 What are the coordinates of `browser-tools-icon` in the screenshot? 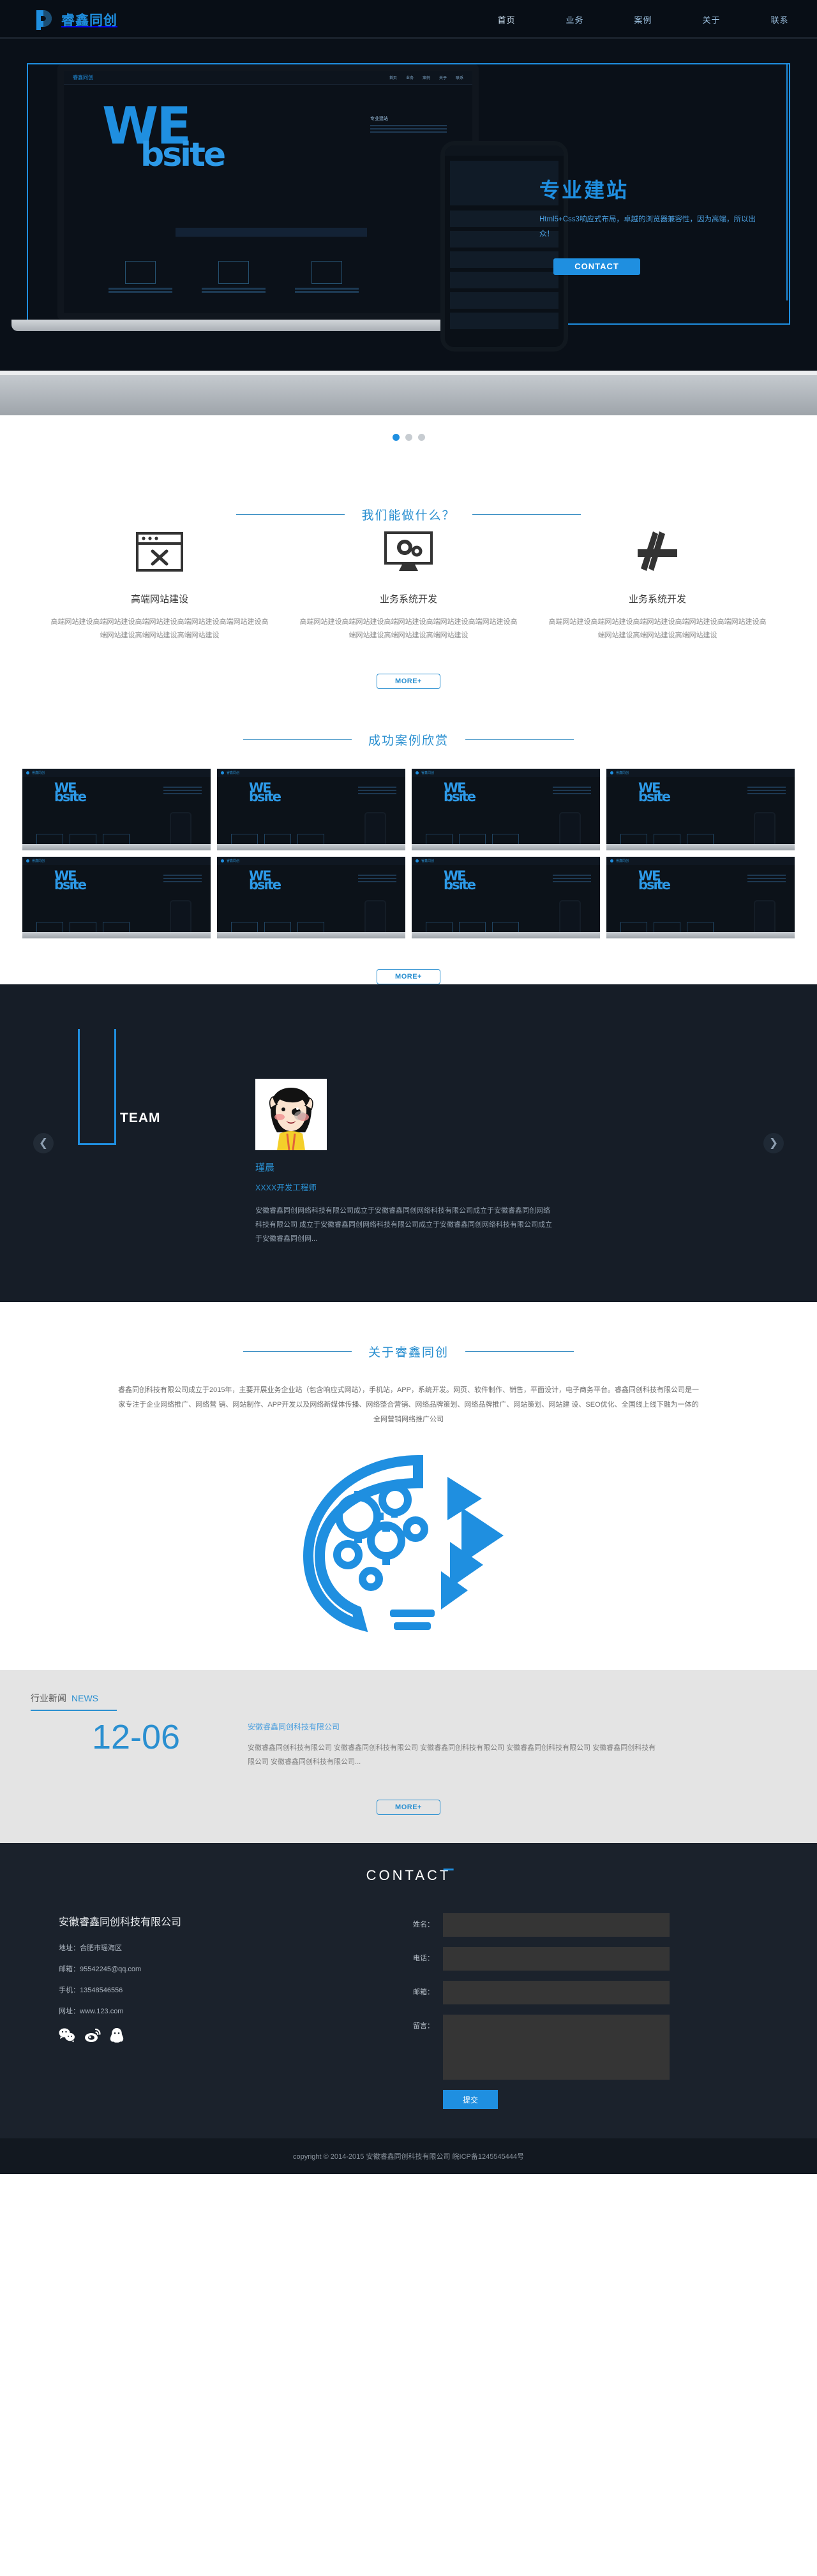 It's located at (159, 552).